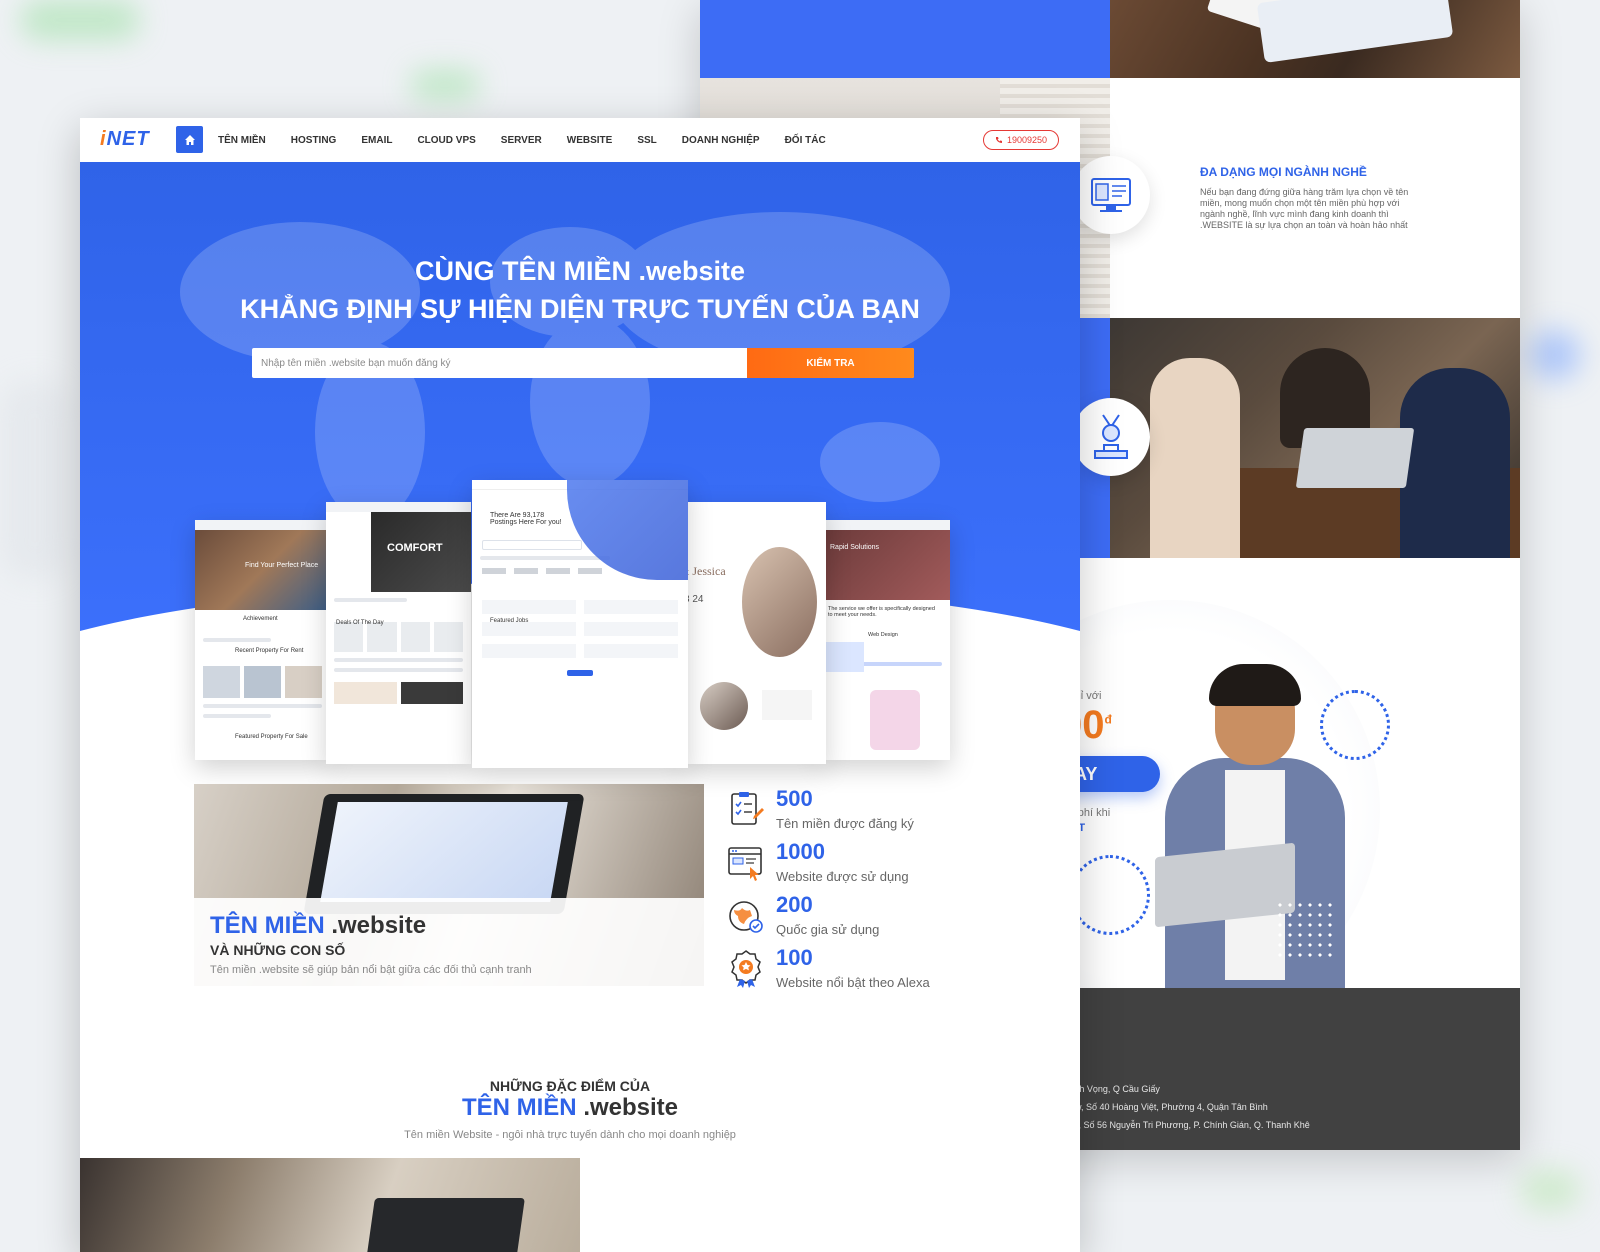 The width and height of the screenshot is (1600, 1252). What do you see at coordinates (1111, 437) in the screenshot?
I see `medal-icon` at bounding box center [1111, 437].